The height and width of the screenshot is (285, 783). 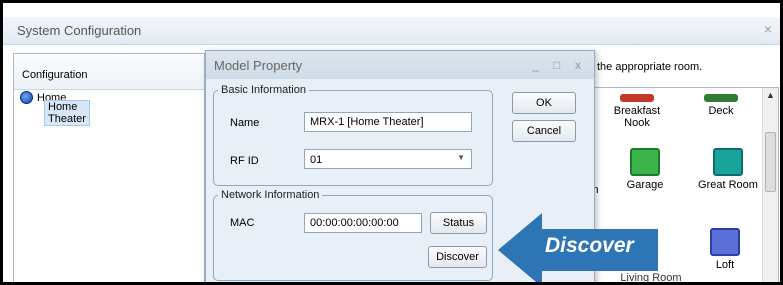 I want to click on discover-button: Discover, so click(x=457, y=257).